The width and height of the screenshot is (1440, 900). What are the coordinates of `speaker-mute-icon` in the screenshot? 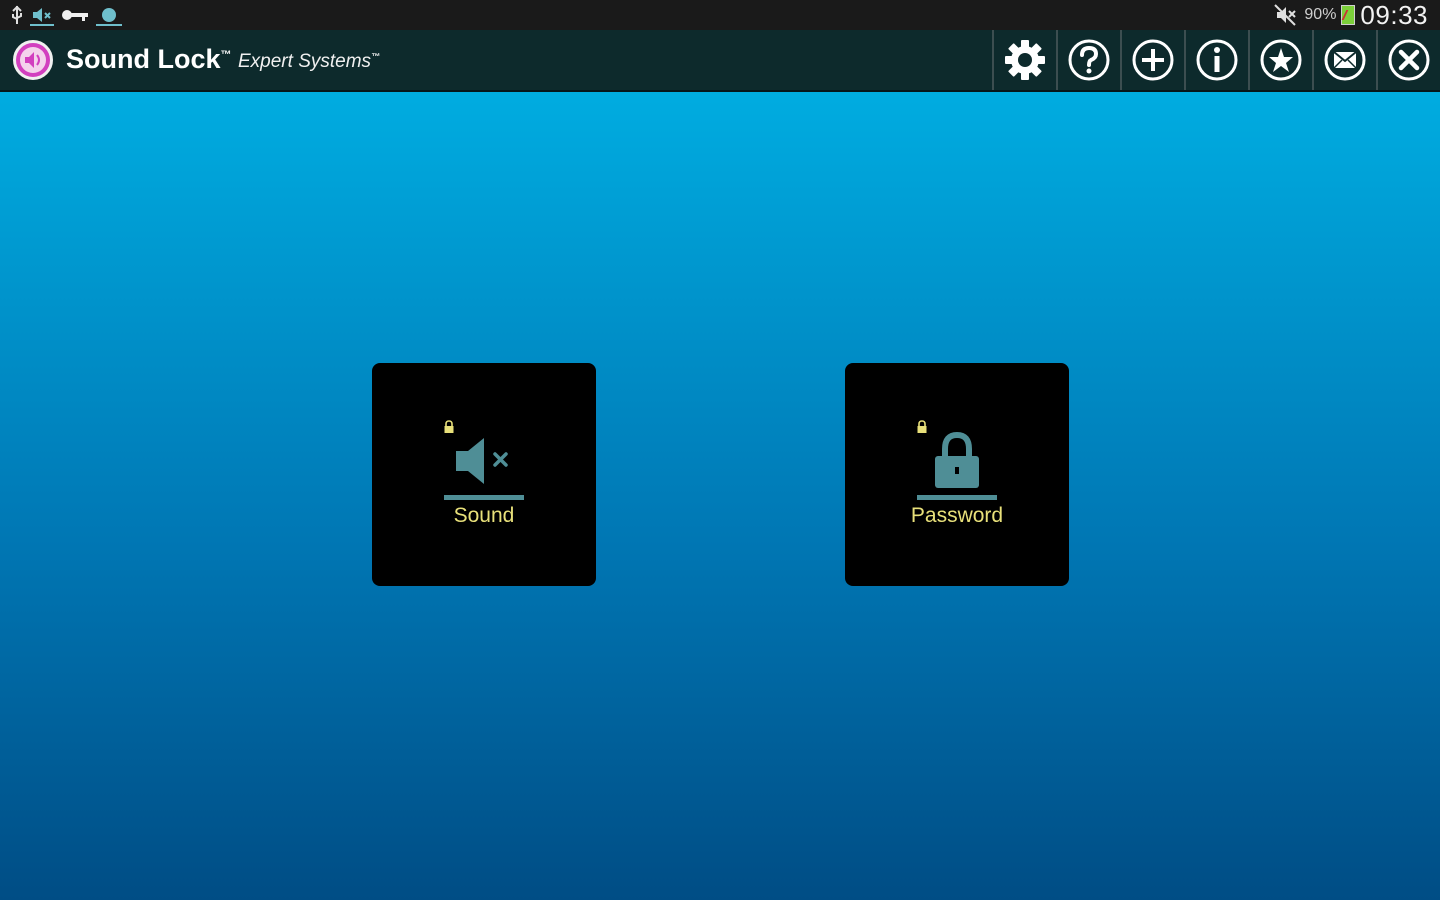 It's located at (482, 461).